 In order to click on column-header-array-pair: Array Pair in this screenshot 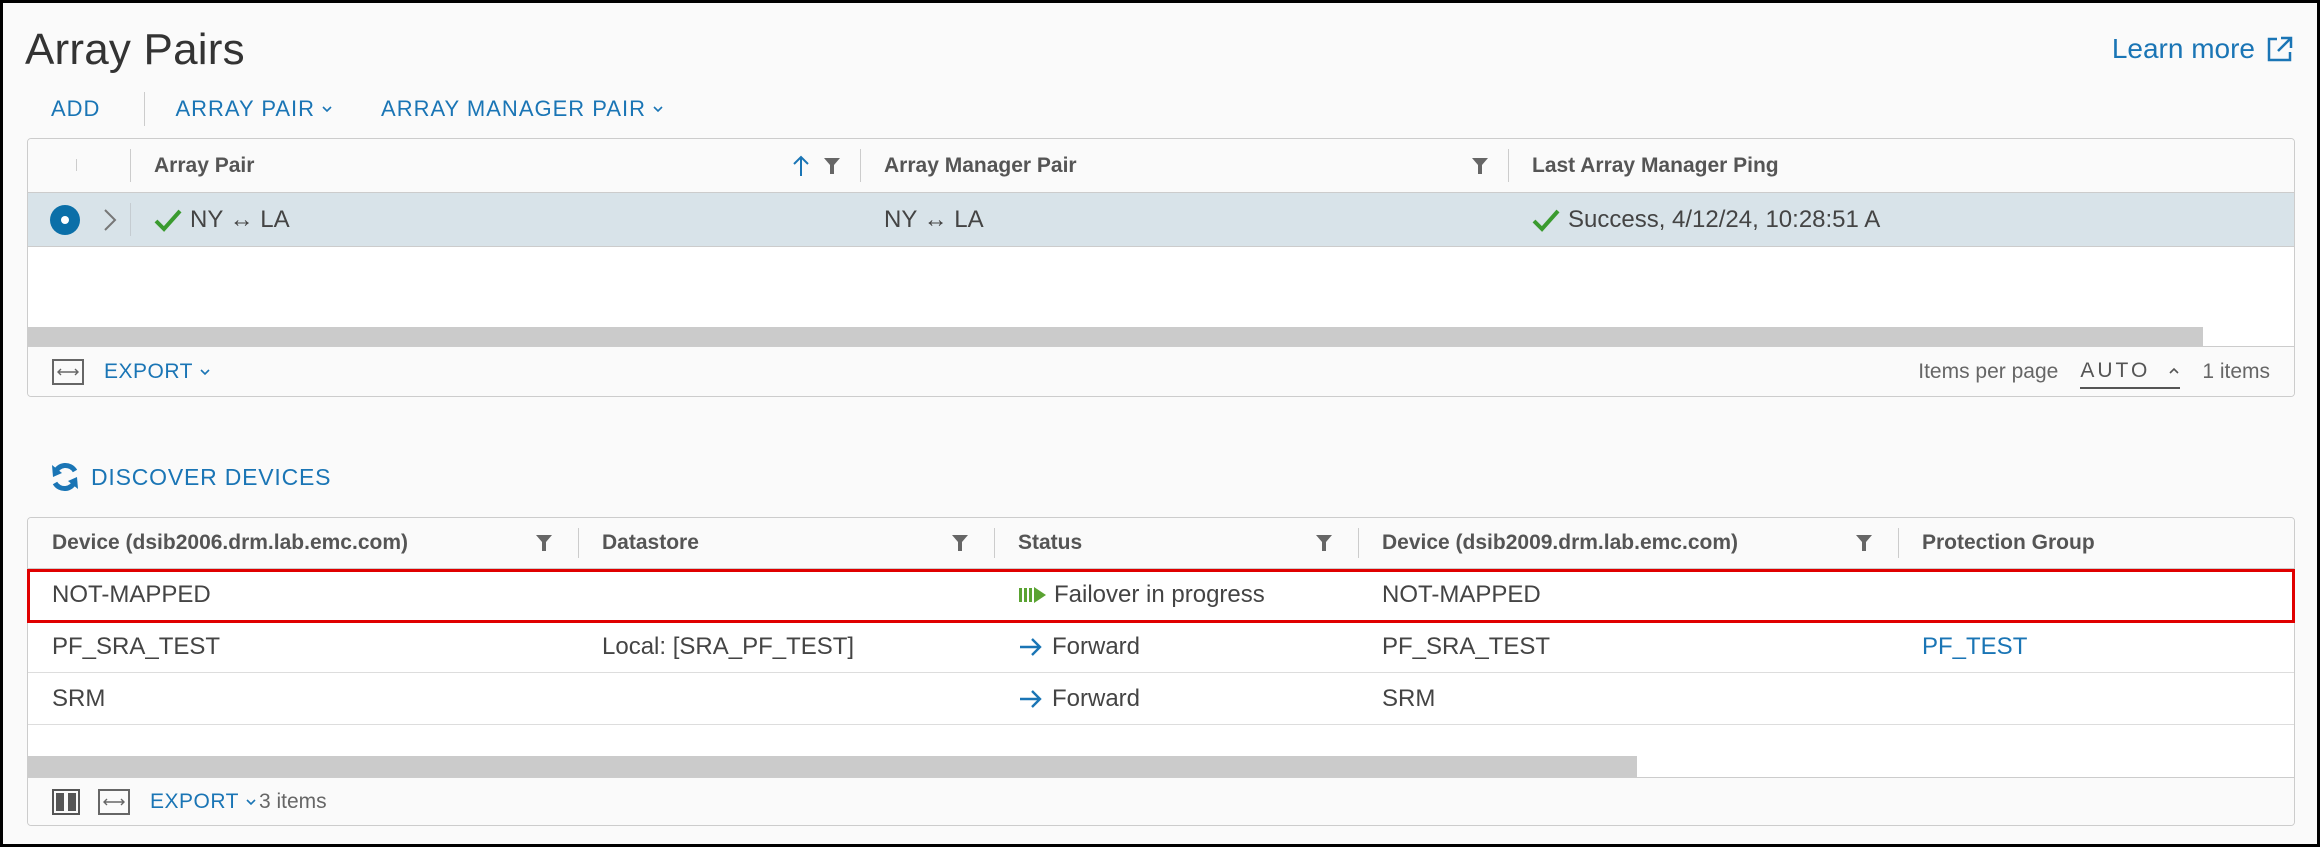, I will do `click(495, 165)`.